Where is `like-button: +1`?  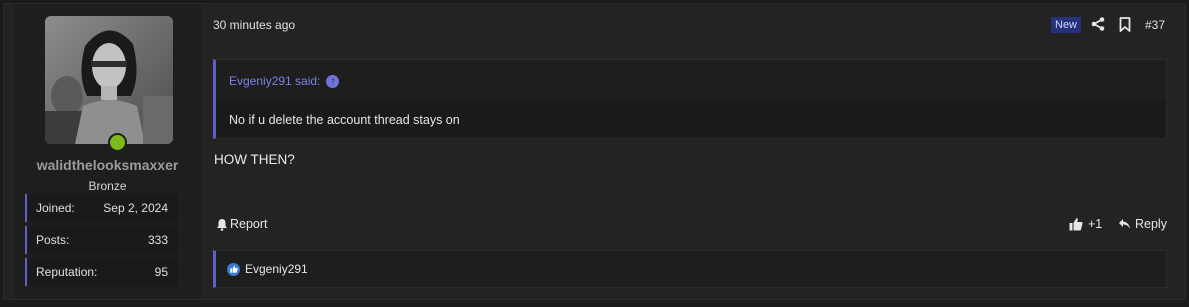 like-button: +1 is located at coordinates (1085, 224).